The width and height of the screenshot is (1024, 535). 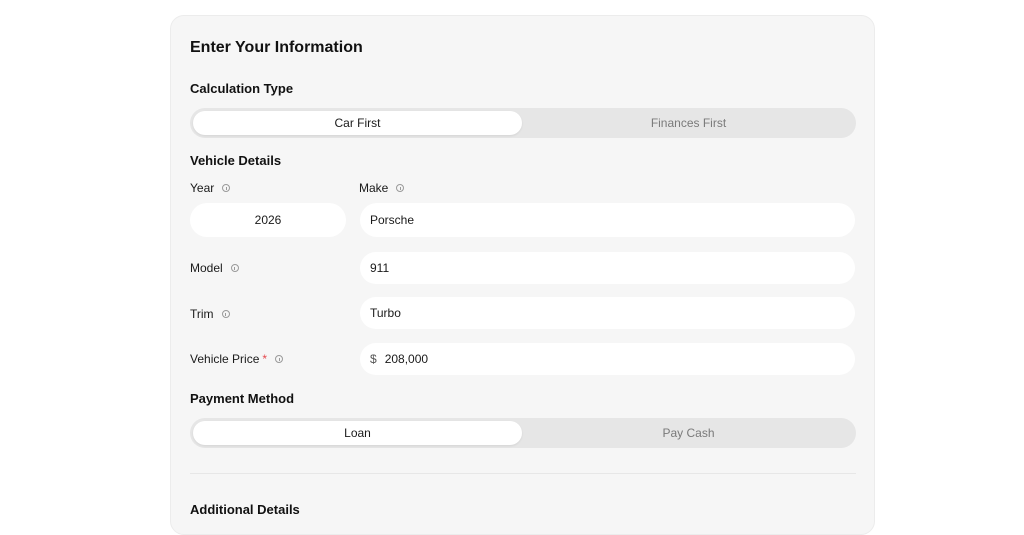 I want to click on year-field: 2026, so click(x=268, y=220).